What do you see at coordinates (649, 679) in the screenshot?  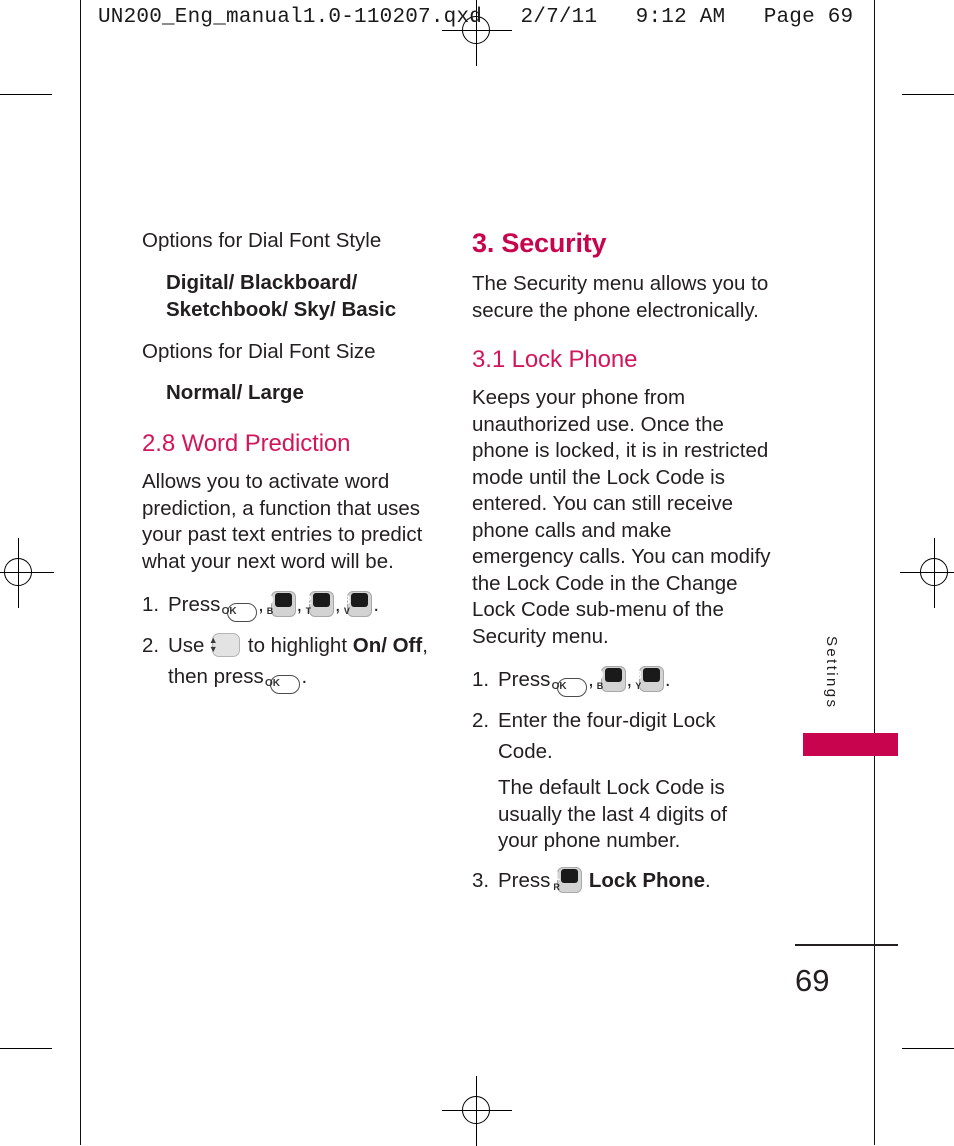 I see `key-3y-icon: 3 Y` at bounding box center [649, 679].